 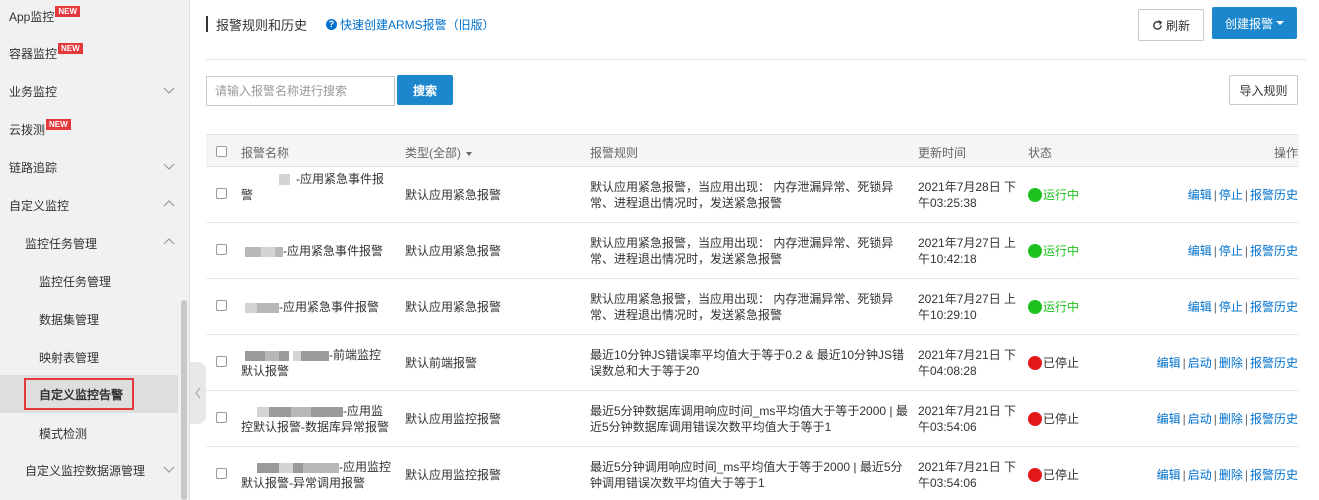 What do you see at coordinates (79, 394) in the screenshot?
I see `highlight-box` at bounding box center [79, 394].